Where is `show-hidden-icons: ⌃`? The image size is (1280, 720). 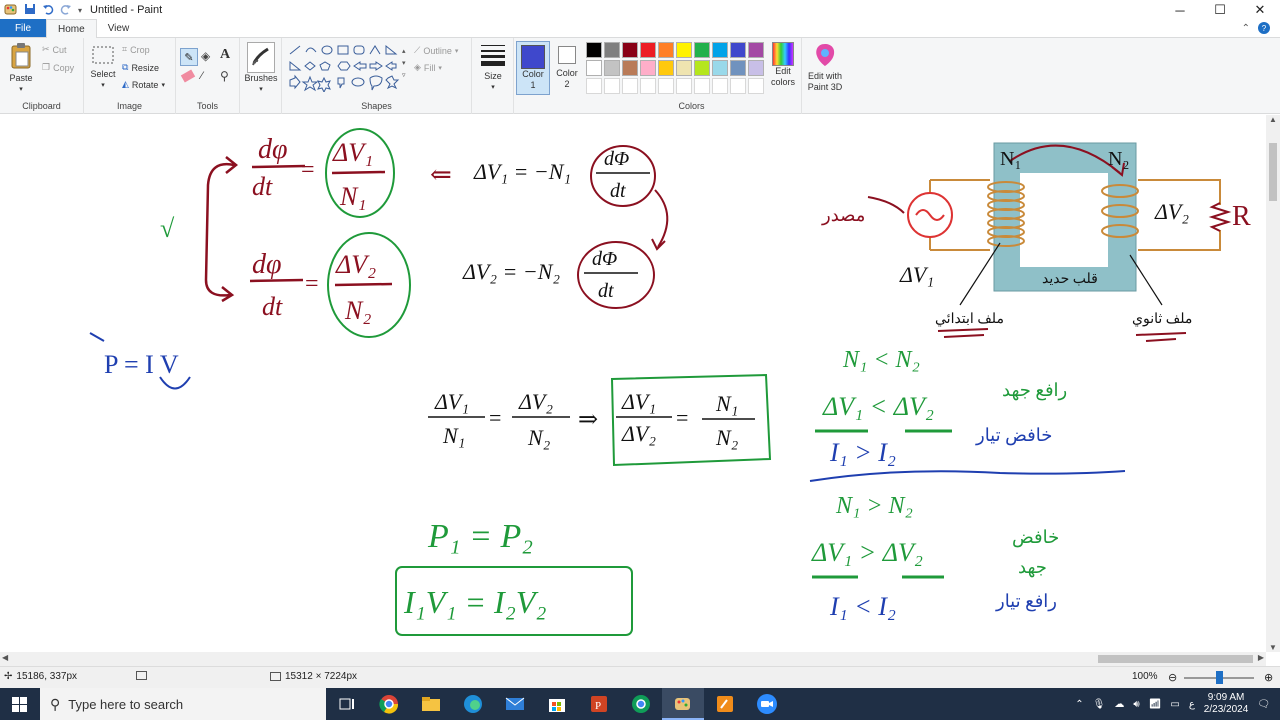
show-hidden-icons: ⌃ is located at coordinates (1079, 704).